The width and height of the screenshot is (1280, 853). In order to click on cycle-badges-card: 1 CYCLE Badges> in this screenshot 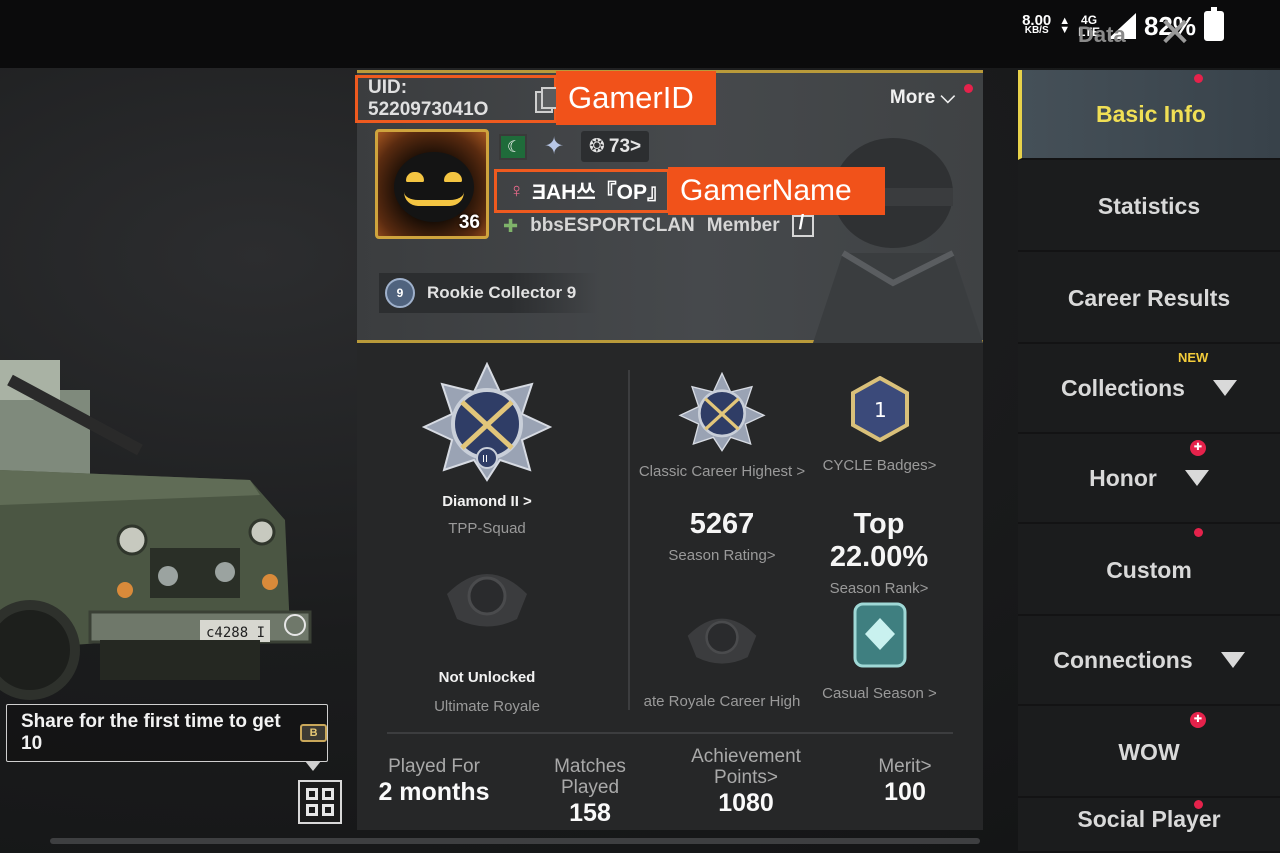, I will do `click(879, 424)`.